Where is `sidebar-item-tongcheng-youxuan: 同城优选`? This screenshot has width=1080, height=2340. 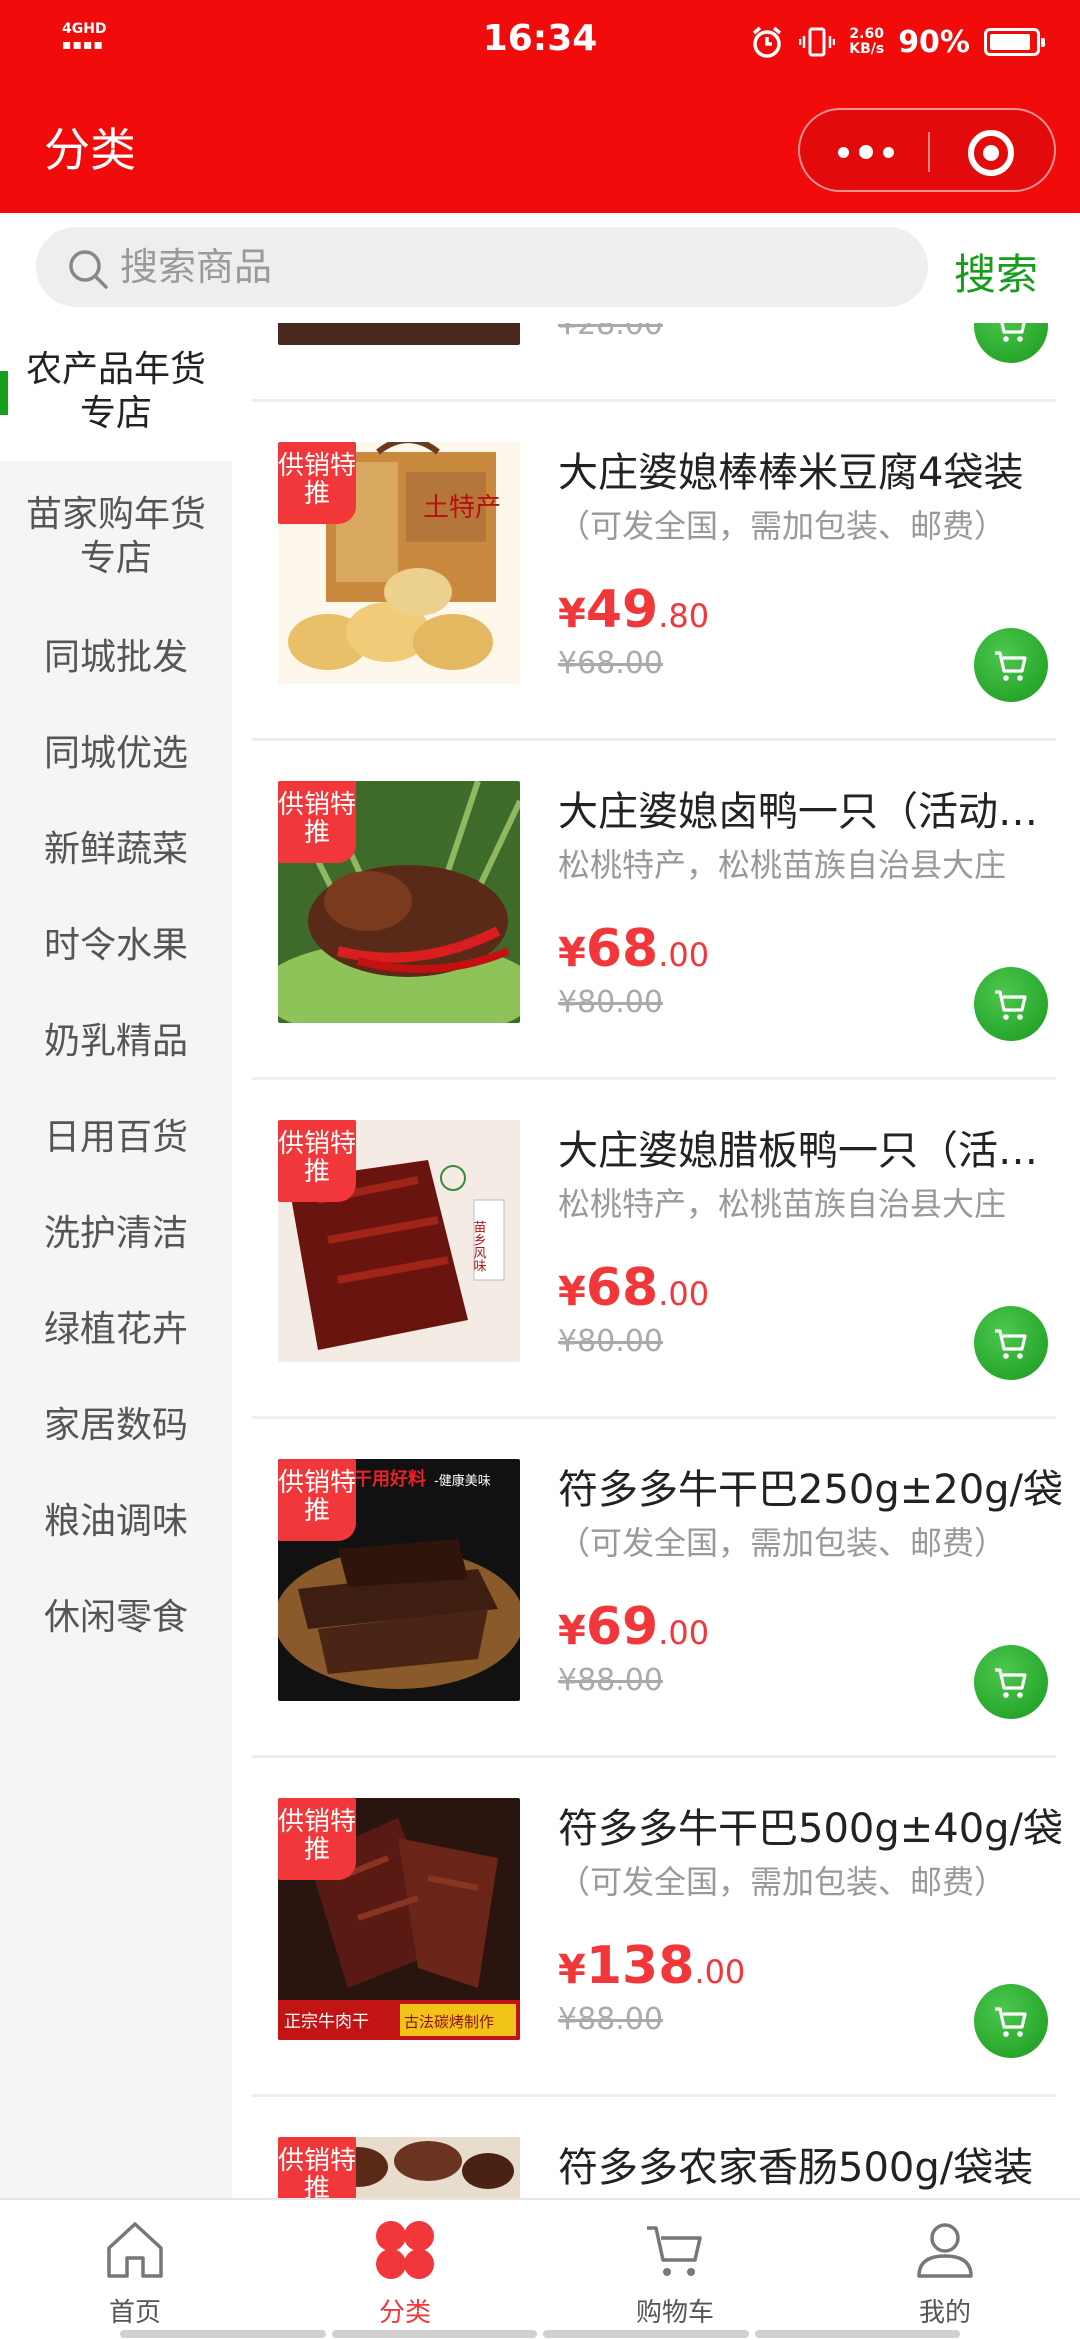
sidebar-item-tongcheng-youxuan: 同城优选 is located at coordinates (116, 754).